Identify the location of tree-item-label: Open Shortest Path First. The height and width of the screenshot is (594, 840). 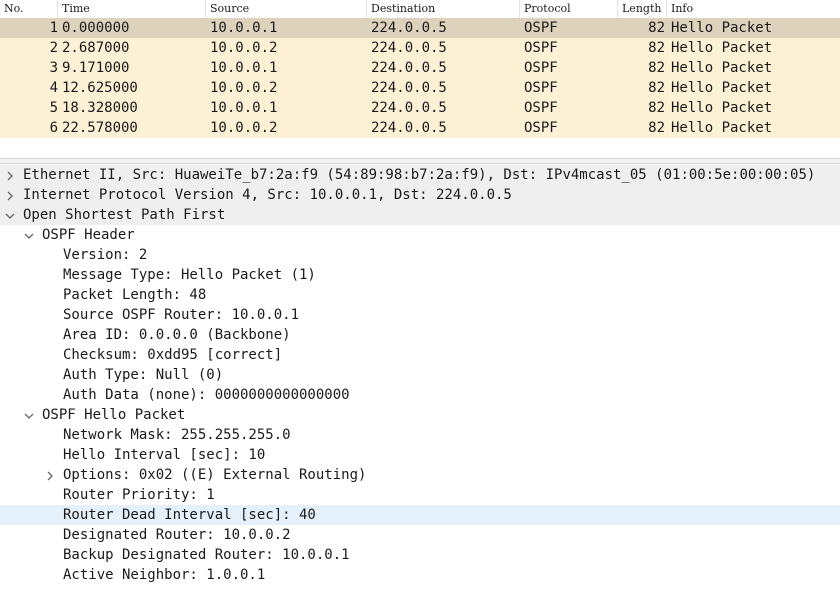
(124, 215).